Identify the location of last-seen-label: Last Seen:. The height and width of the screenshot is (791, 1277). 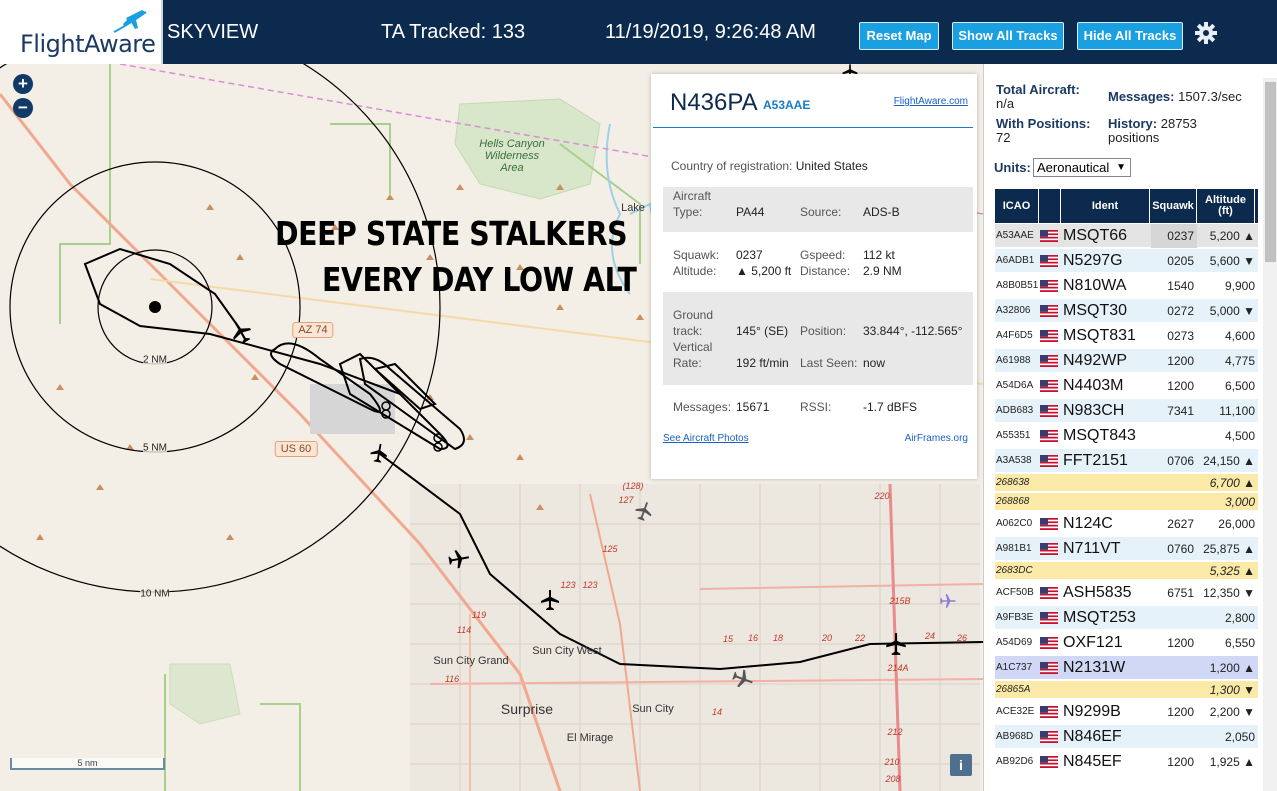
(829, 363).